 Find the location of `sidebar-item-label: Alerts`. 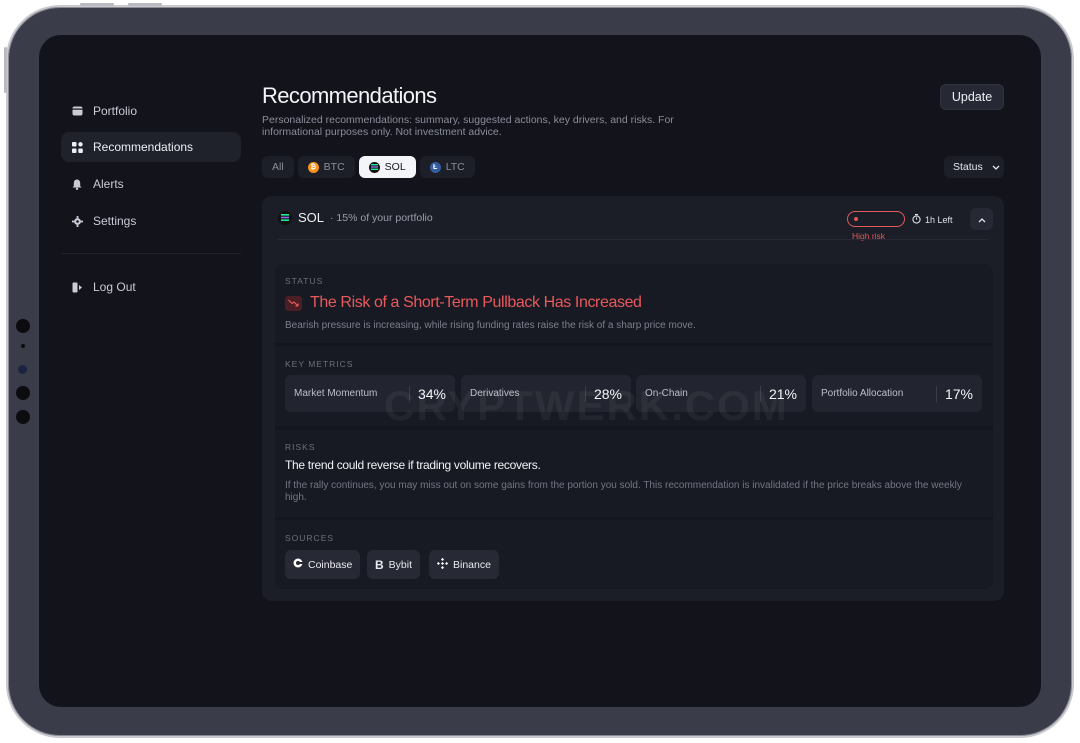

sidebar-item-label: Alerts is located at coordinates (108, 184).